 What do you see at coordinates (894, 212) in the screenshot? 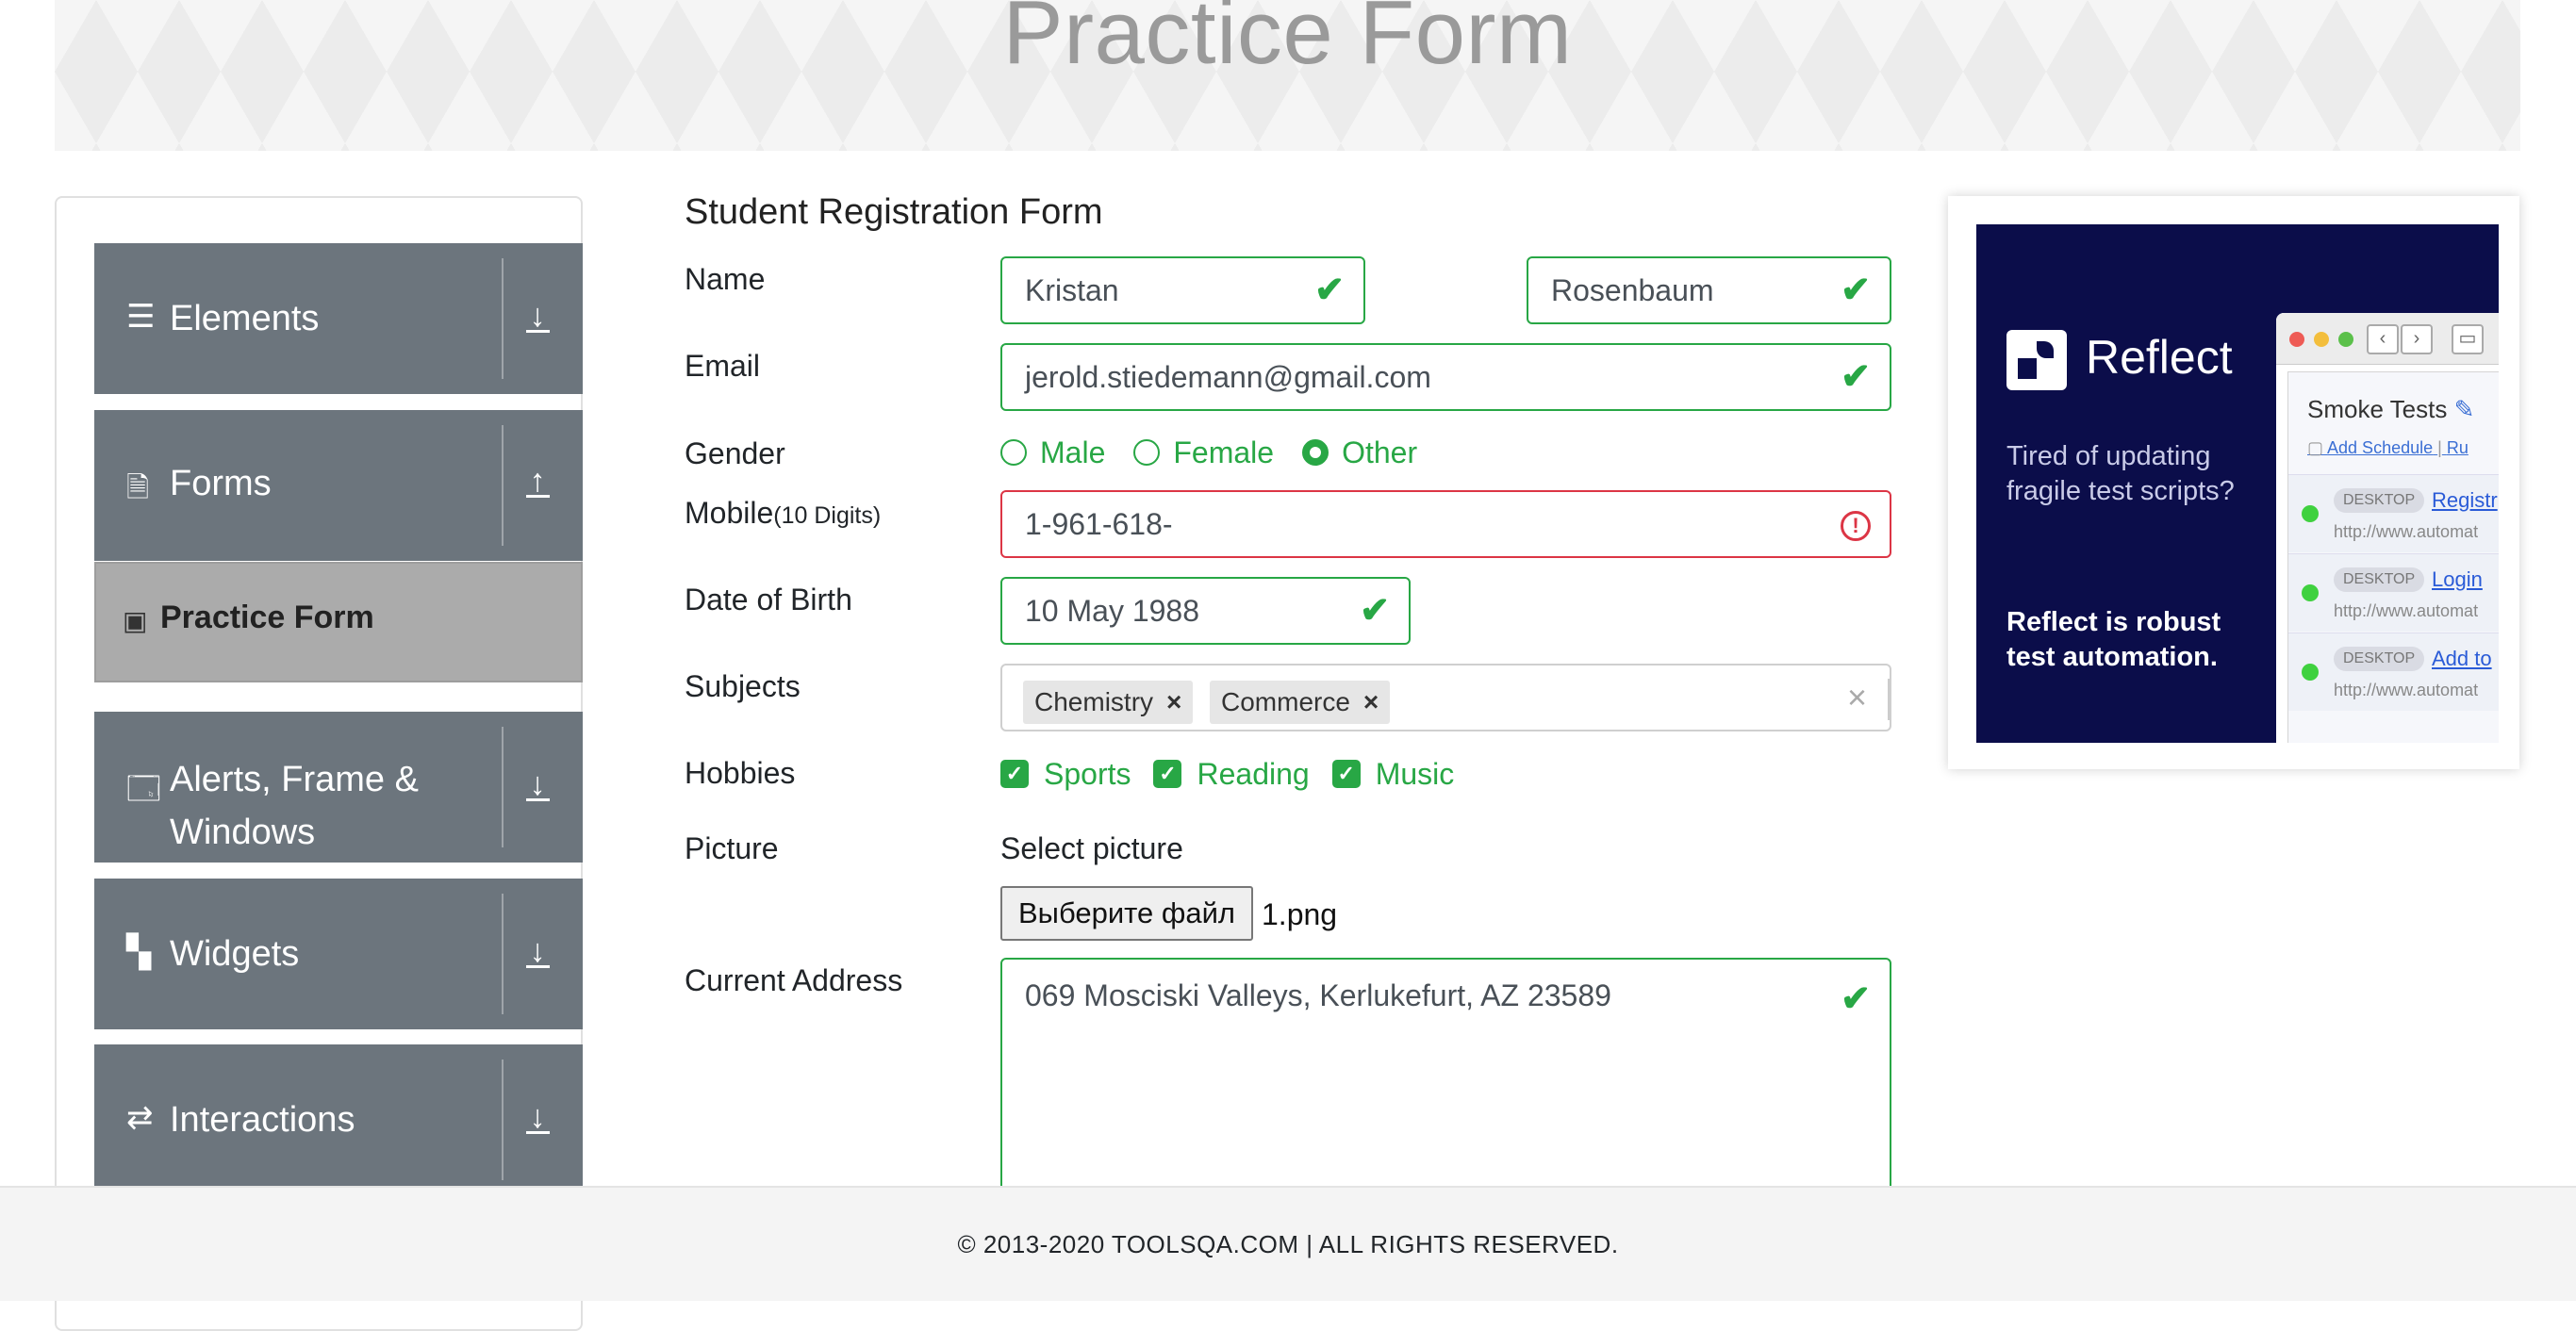
I see `form-title: Student Registration Form` at bounding box center [894, 212].